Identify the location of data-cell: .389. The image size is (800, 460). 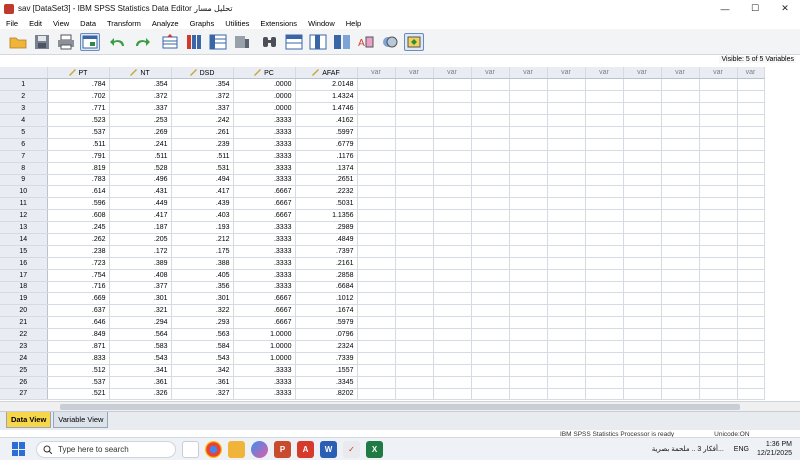
(140, 263).